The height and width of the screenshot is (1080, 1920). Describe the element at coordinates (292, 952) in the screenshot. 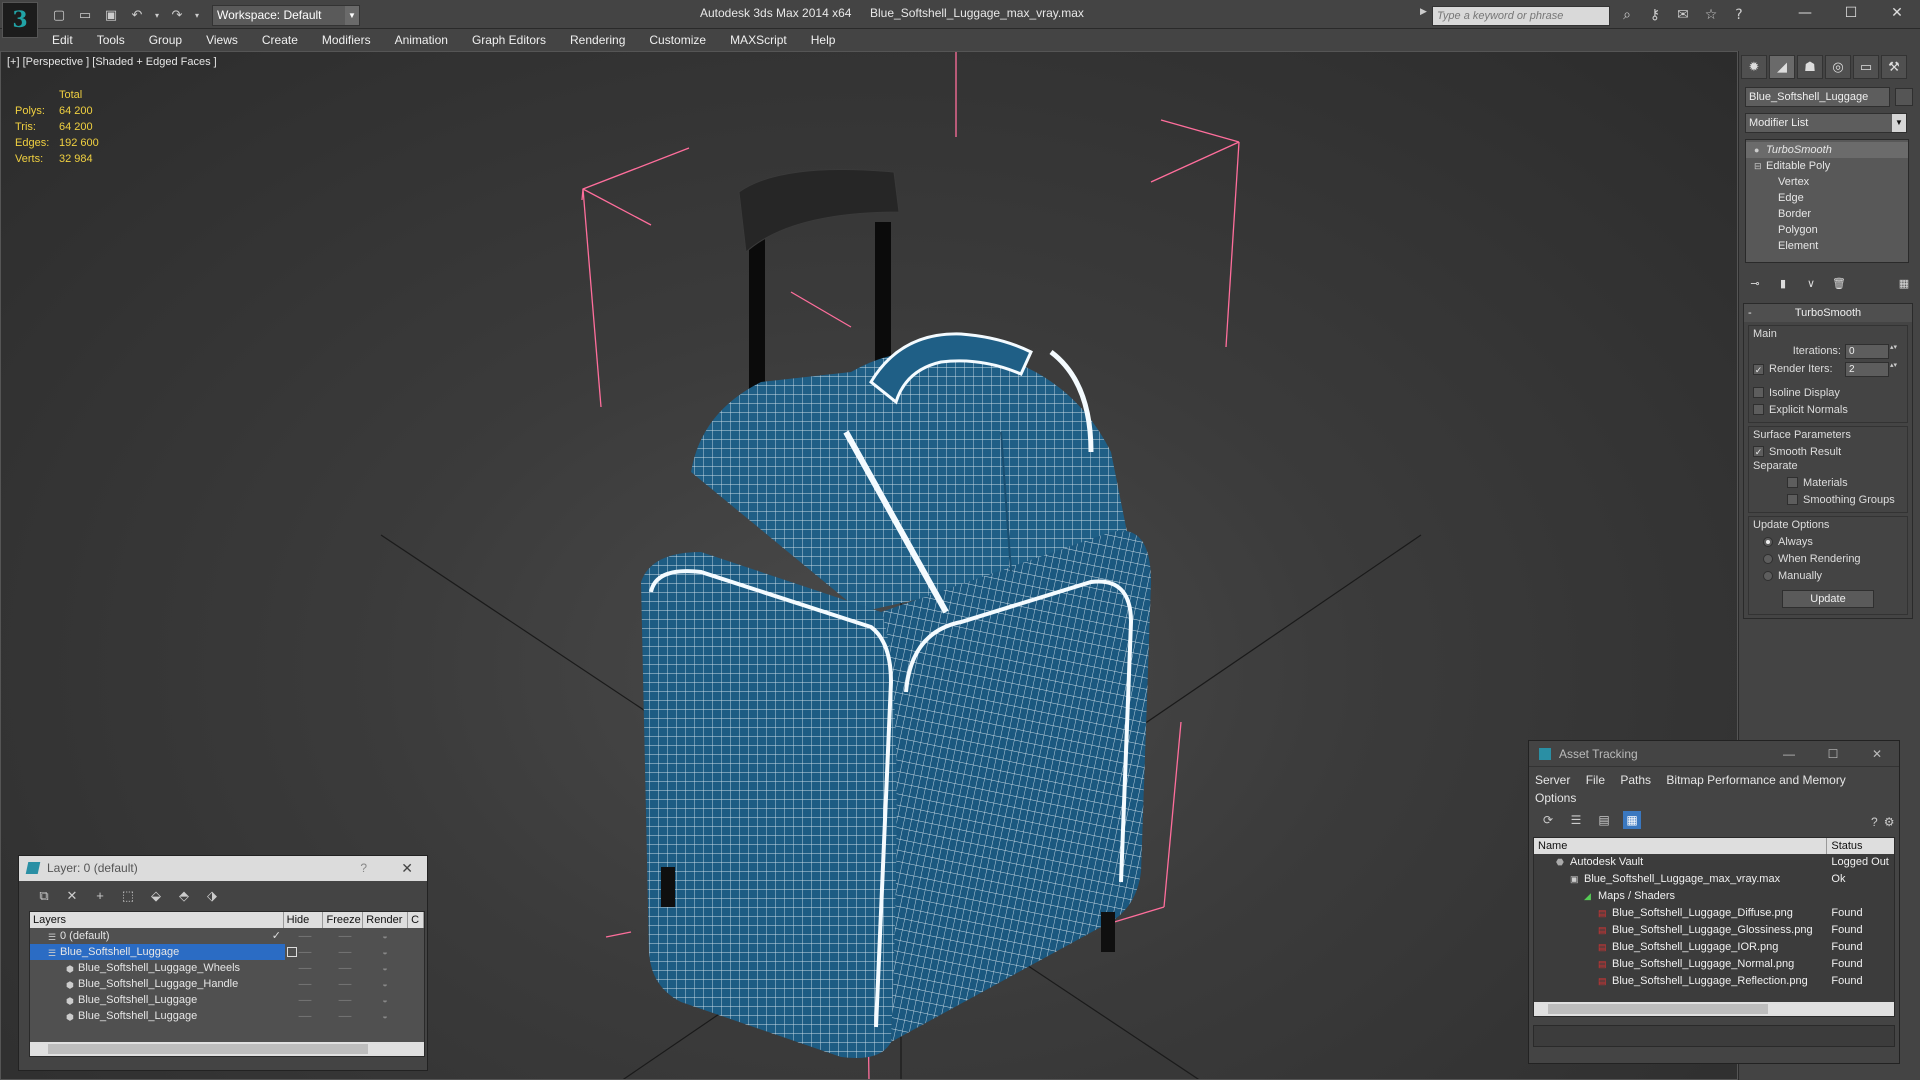

I see `set-current-layer-box` at that location.